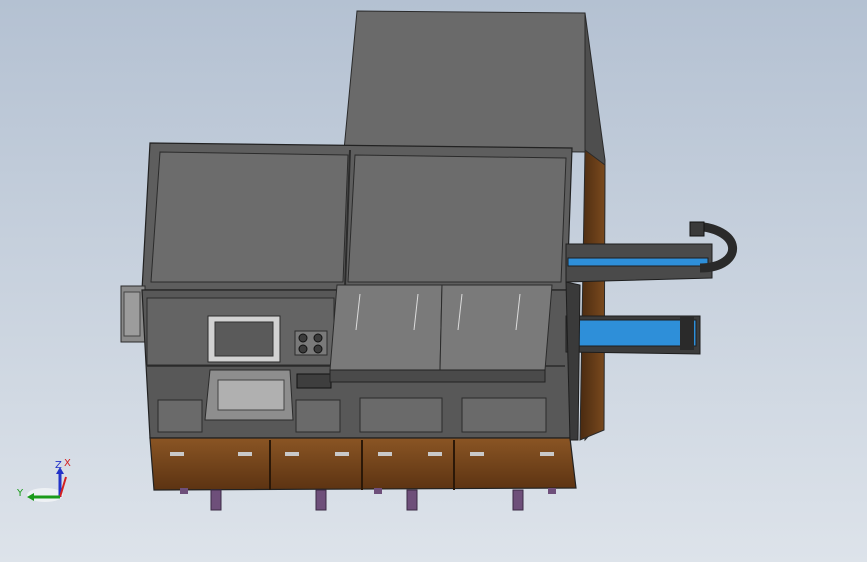 Image resolution: width=867 pixels, height=562 pixels. What do you see at coordinates (441, 333) in the screenshot?
I see `top-door-panels` at bounding box center [441, 333].